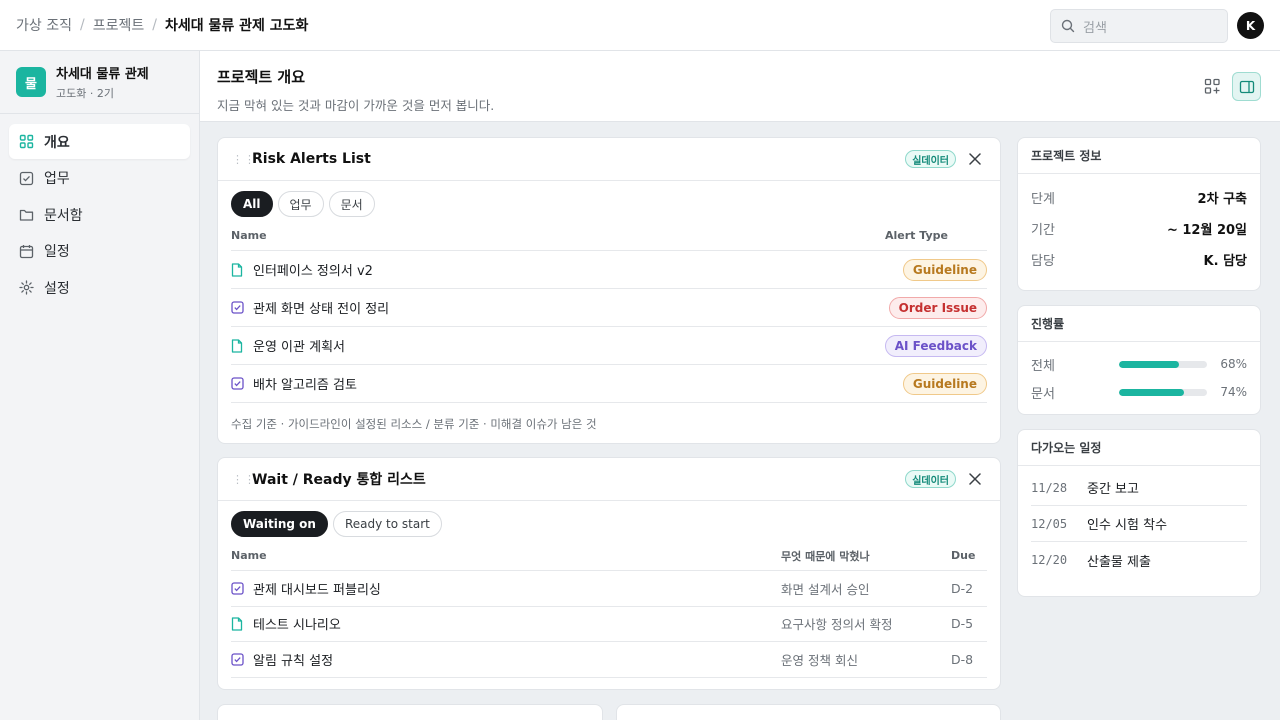  What do you see at coordinates (31, 82) in the screenshot?
I see `project-logo: 물` at bounding box center [31, 82].